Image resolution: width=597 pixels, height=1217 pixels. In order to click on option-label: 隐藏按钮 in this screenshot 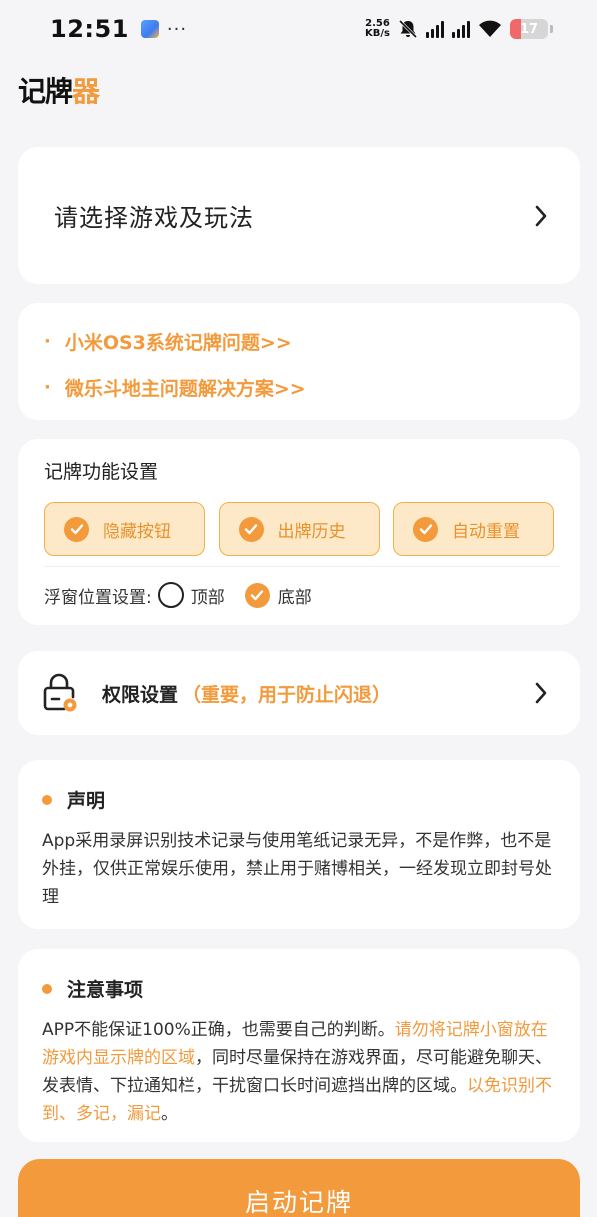, I will do `click(137, 531)`.